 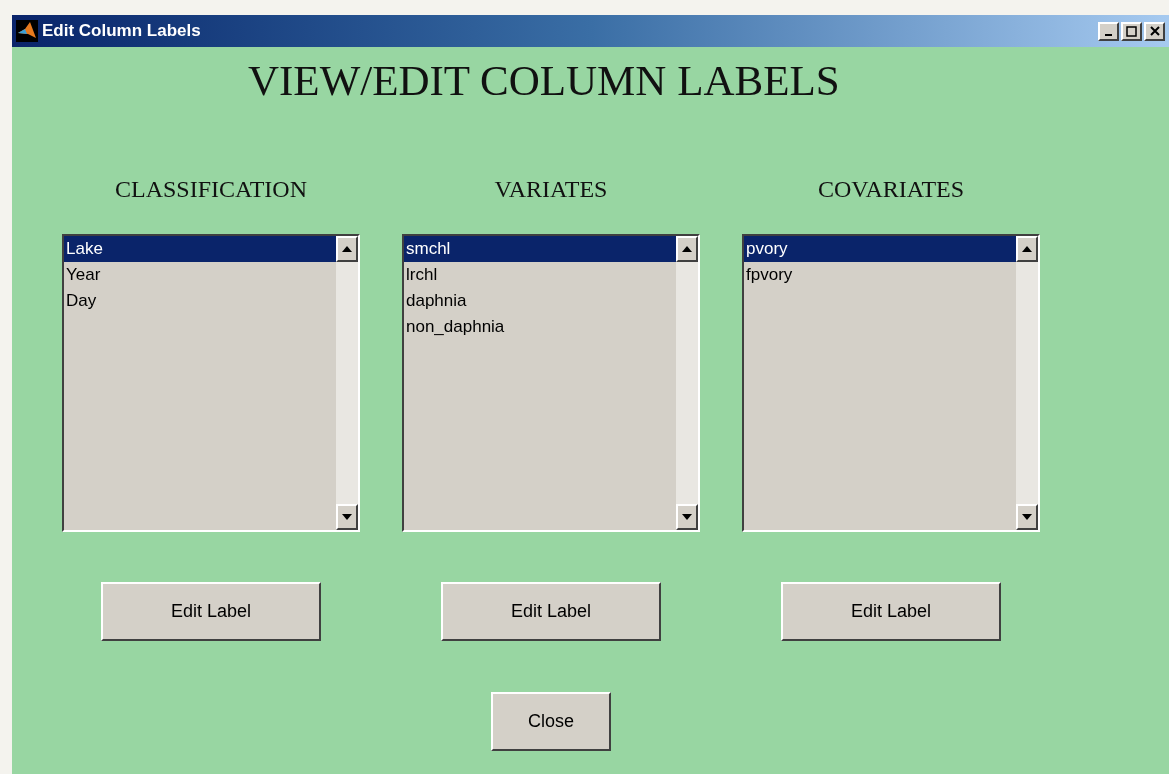 I want to click on maximize-icon, so click(x=1131, y=31).